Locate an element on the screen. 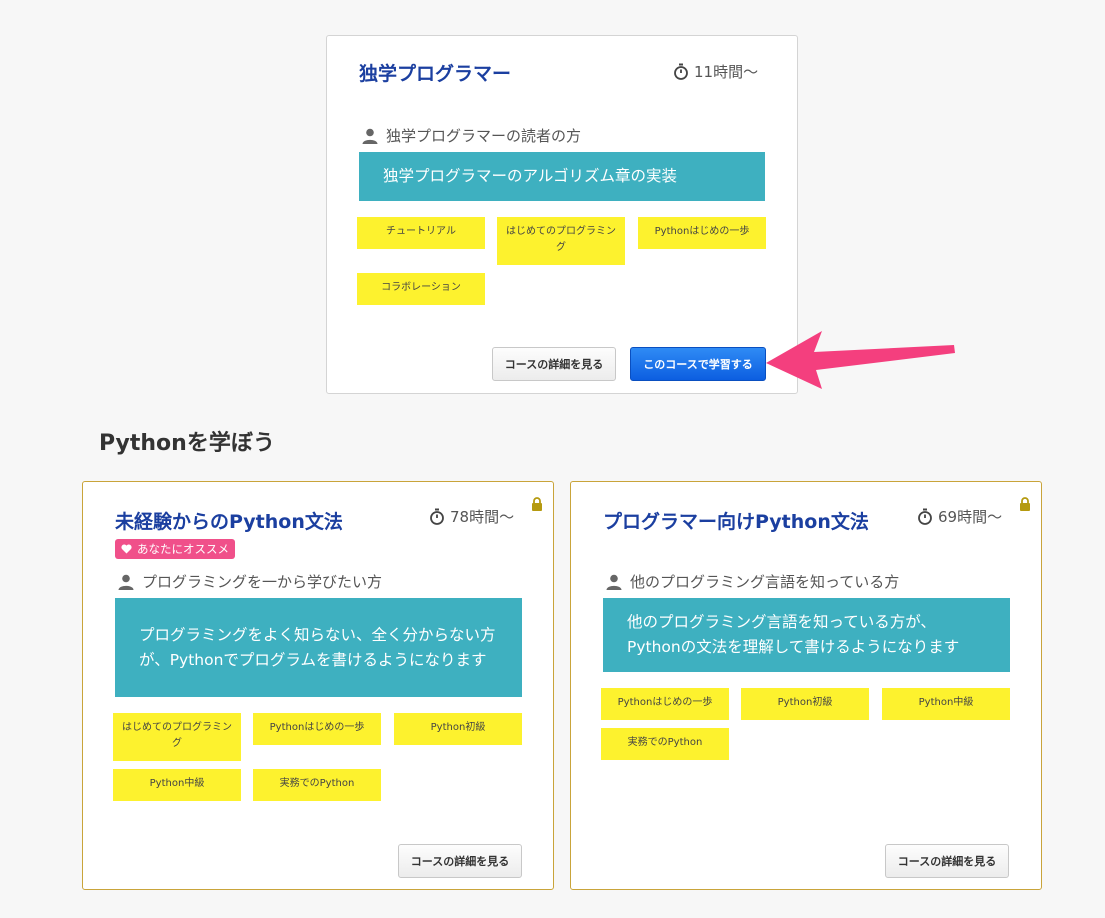  course-target: 独学プログラマーの読者の方 is located at coordinates (471, 135).